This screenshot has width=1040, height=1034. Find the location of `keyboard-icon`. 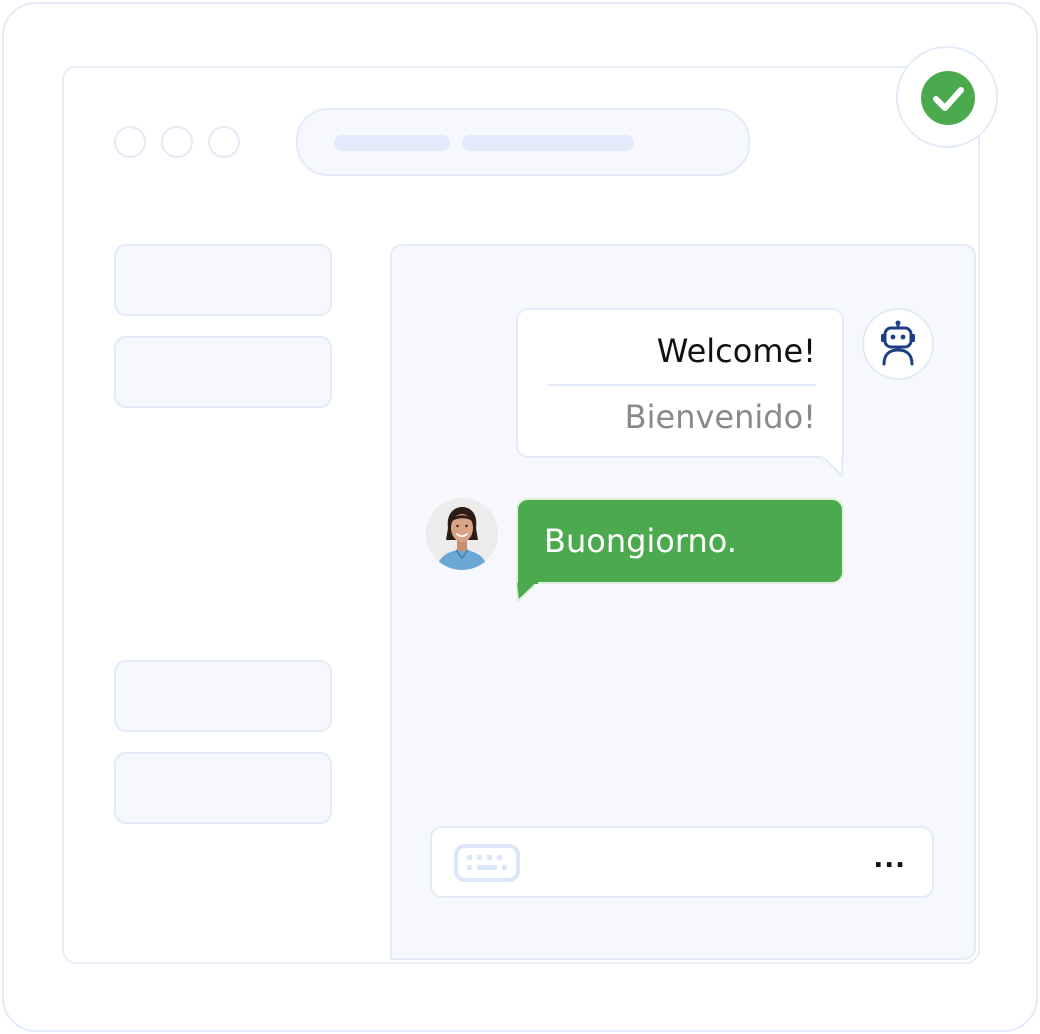

keyboard-icon is located at coordinates (487, 863).